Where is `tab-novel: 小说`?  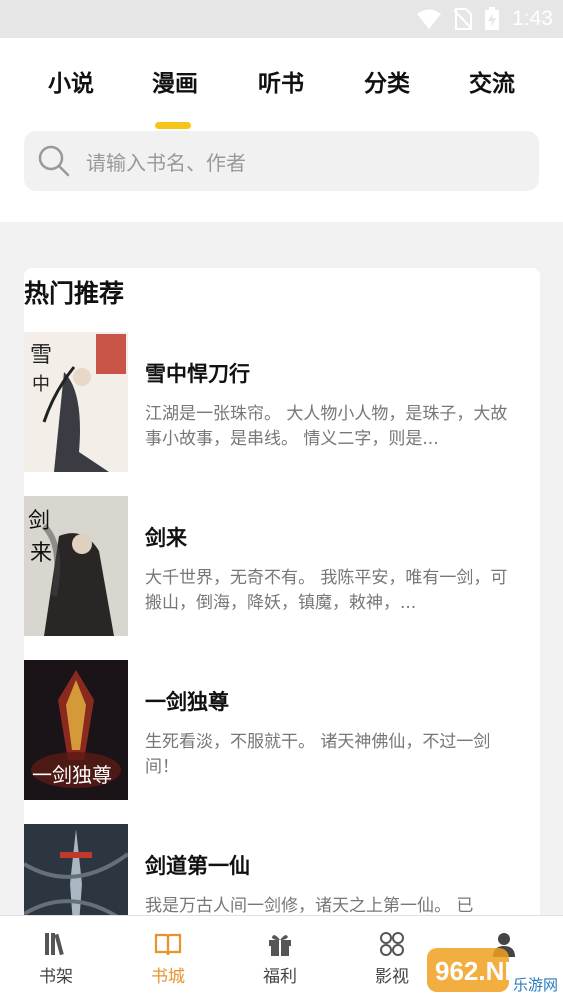 tab-novel: 小说 is located at coordinates (71, 81).